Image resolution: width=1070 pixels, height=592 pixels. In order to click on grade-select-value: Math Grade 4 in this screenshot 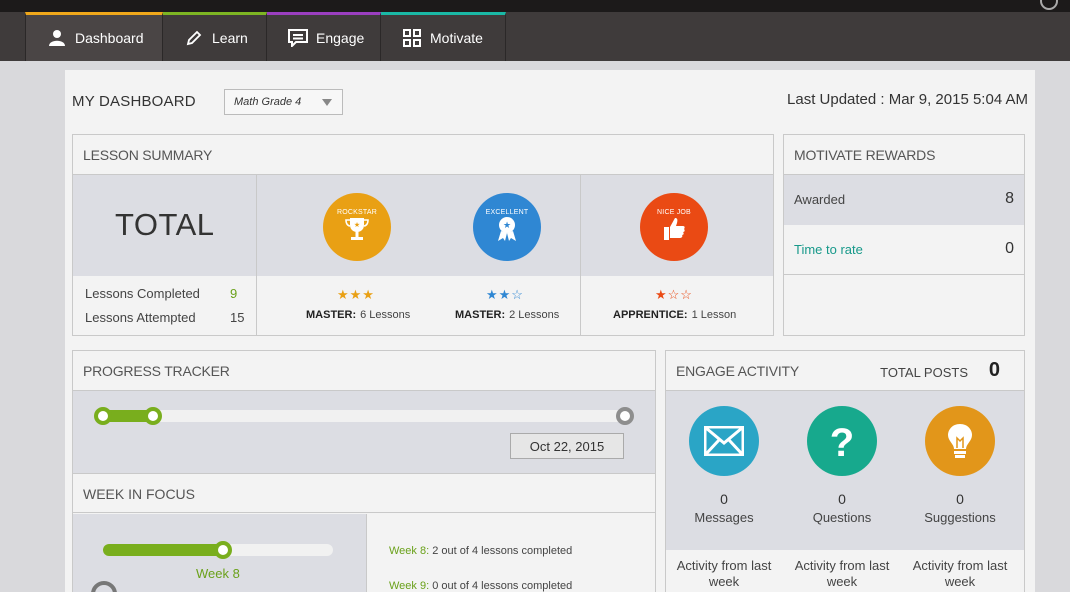, I will do `click(268, 102)`.